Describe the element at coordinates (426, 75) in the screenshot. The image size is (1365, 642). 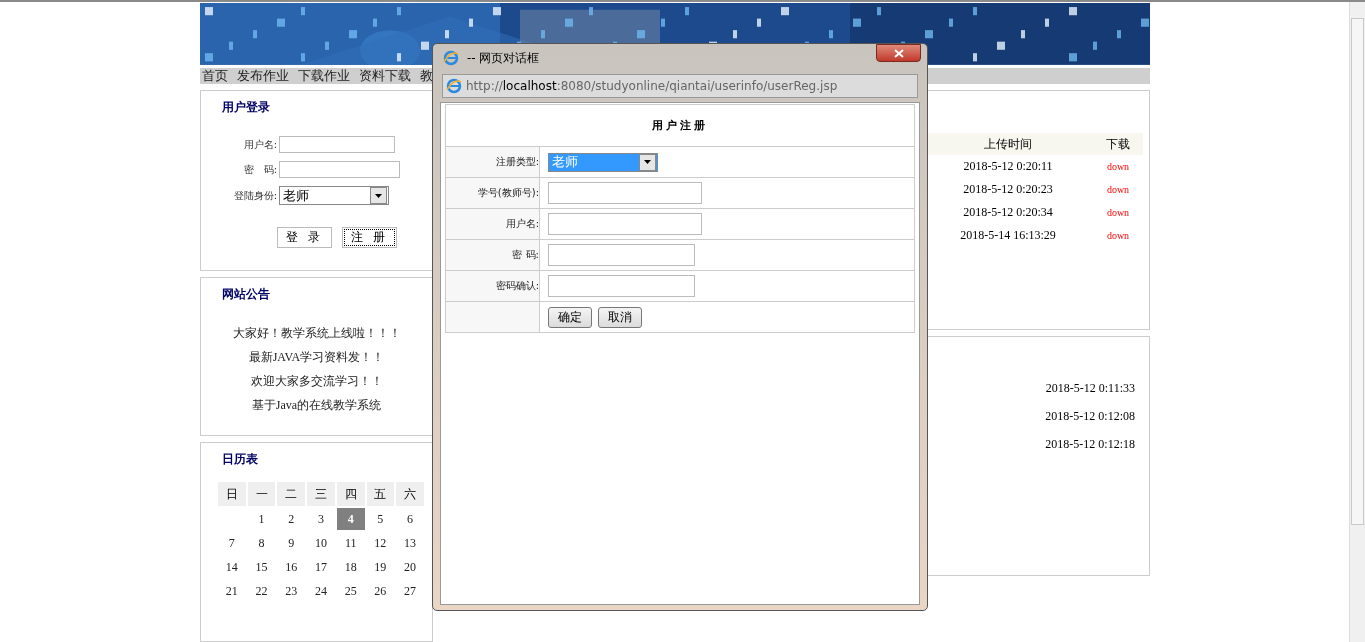
I see `nav-link: 教` at that location.